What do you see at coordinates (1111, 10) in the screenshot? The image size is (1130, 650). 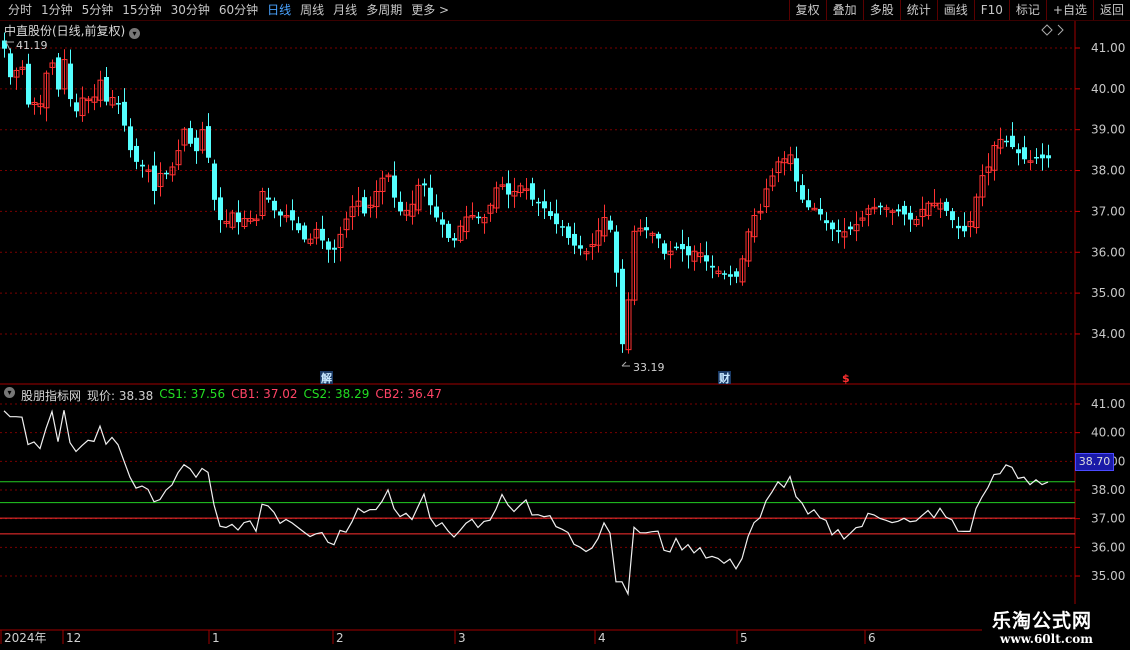 I see `toolbar-button-8: 返回` at bounding box center [1111, 10].